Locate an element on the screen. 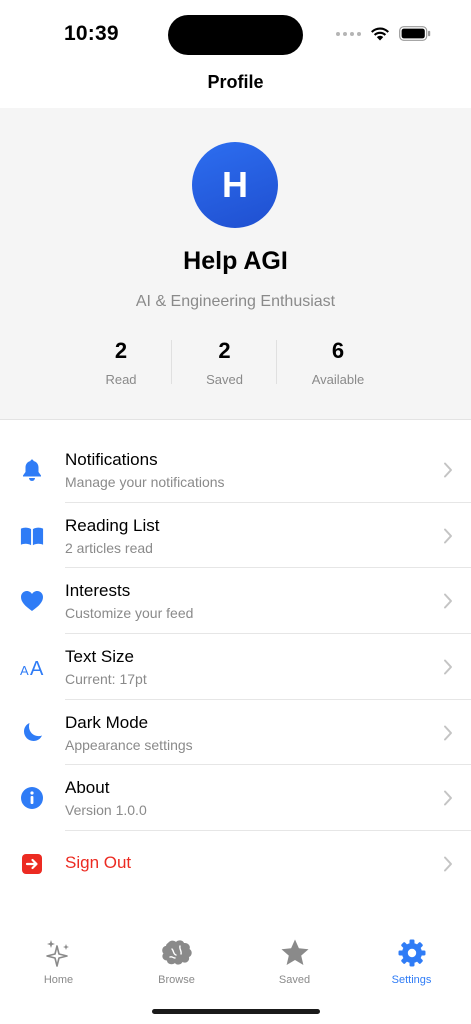 Image resolution: width=471 pixels, height=1024 pixels. status-time: 10:39 is located at coordinates (91, 33).